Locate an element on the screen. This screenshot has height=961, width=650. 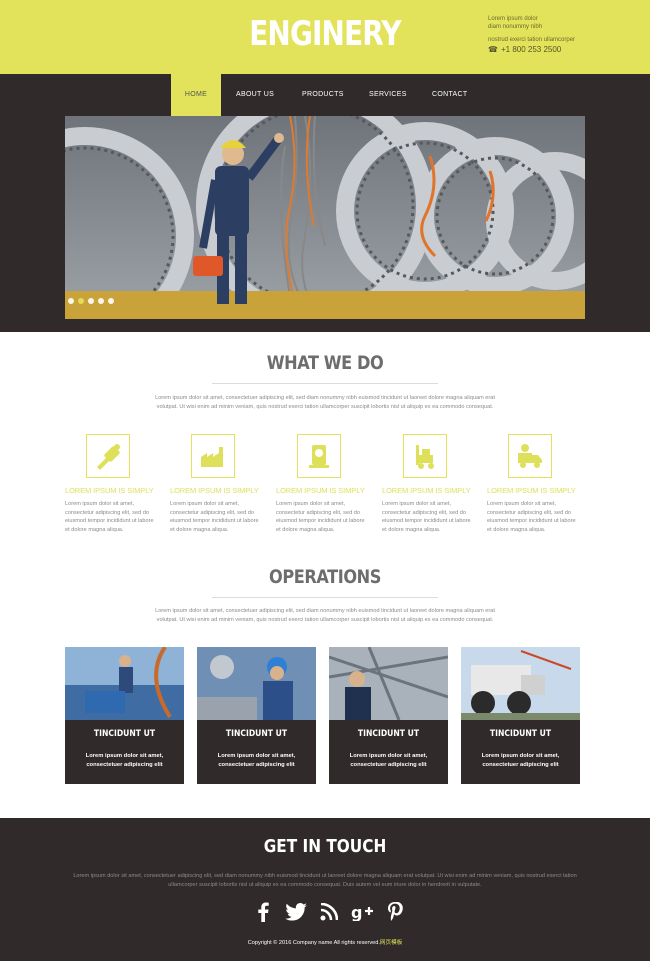
what-we-do-title: WHAT WE DO is located at coordinates (325, 363).